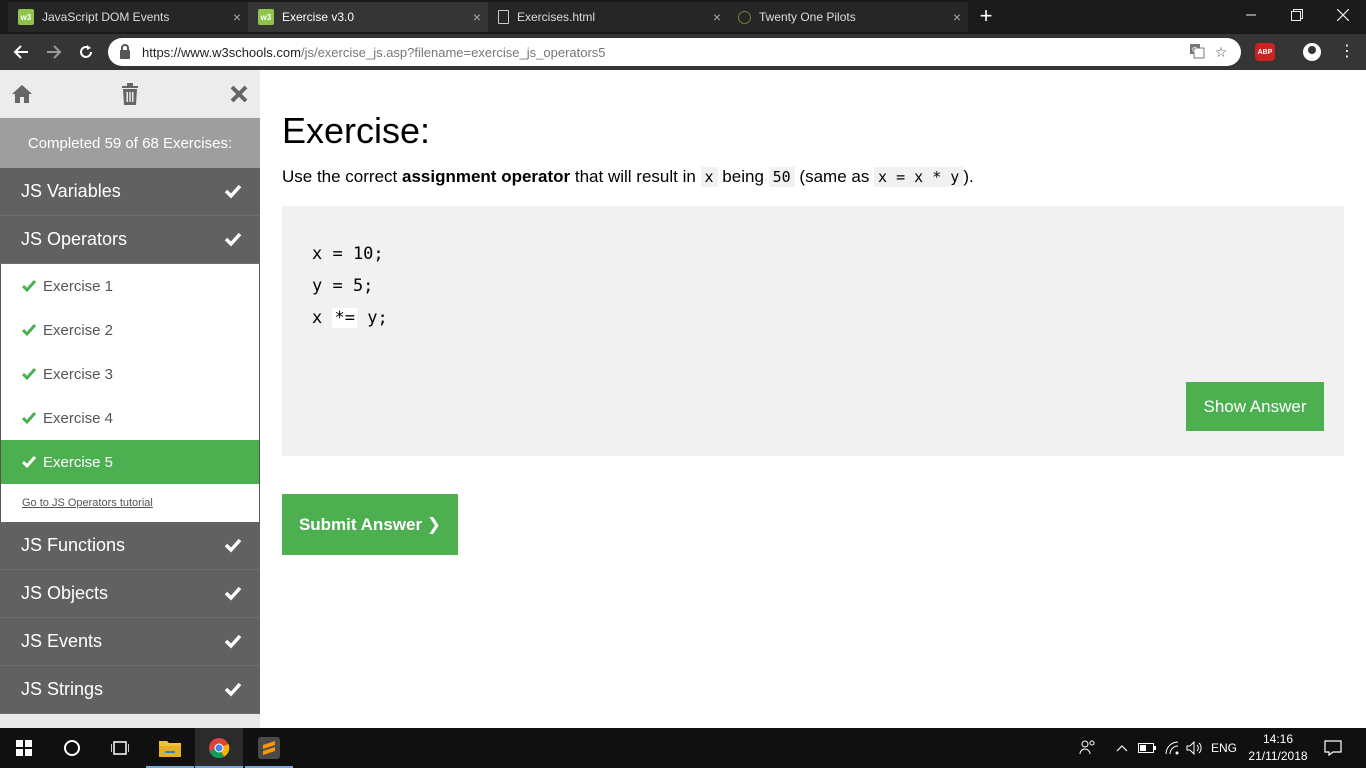  What do you see at coordinates (1278, 748) in the screenshot?
I see `taskbar-clock: 14:16 21/11/2018` at bounding box center [1278, 748].